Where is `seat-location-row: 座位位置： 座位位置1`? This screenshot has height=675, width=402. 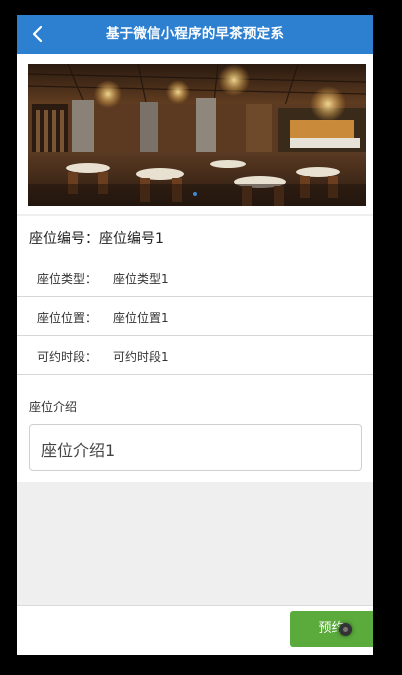
seat-location-row: 座位位置： 座位位置1 is located at coordinates (195, 316).